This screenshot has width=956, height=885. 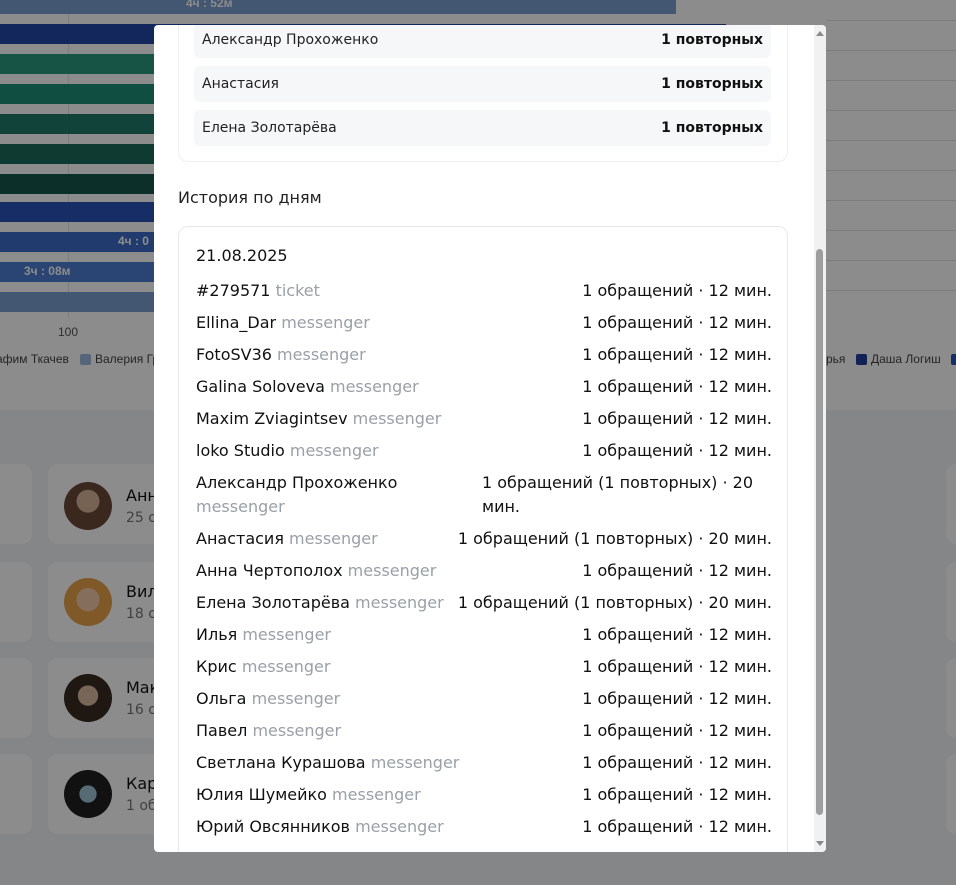 I want to click on history-date: 21.08.2025, so click(x=242, y=255).